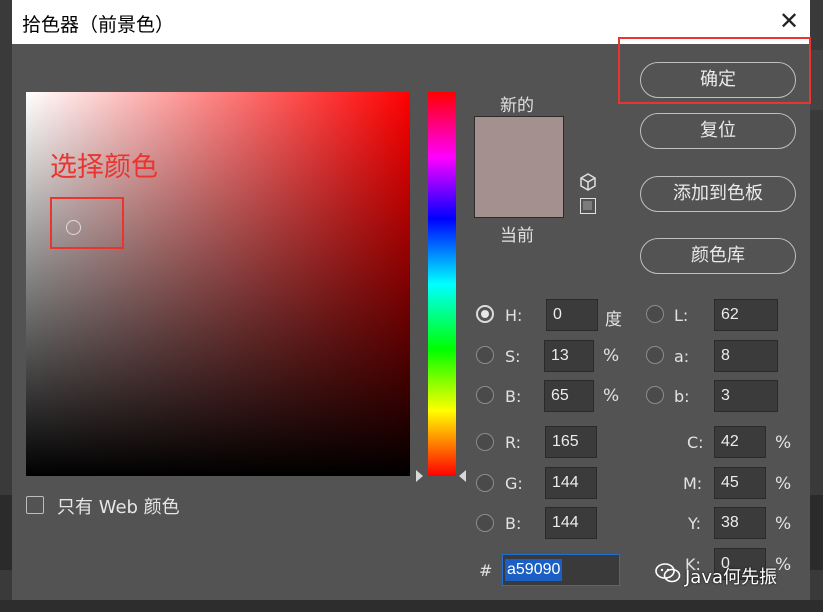 The image size is (823, 612). What do you see at coordinates (98, 25) in the screenshot?
I see `dialog-title: 拾色器（前景色）` at bounding box center [98, 25].